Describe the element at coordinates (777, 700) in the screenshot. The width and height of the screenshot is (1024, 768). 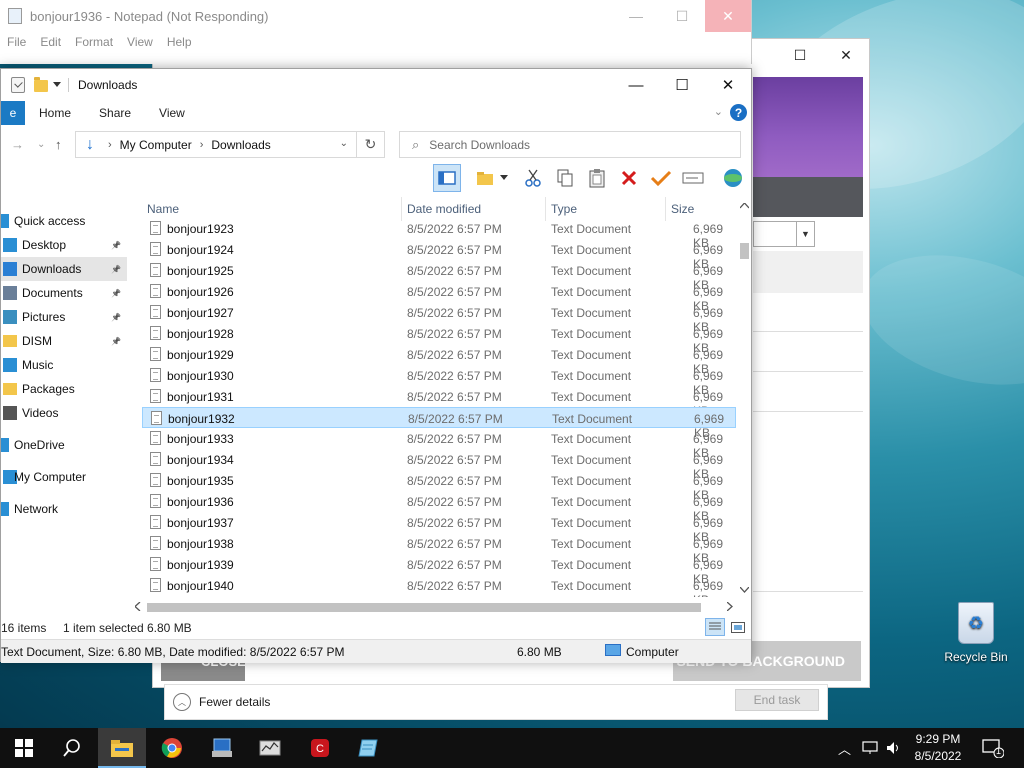
I see `end-task-button: End task` at that location.